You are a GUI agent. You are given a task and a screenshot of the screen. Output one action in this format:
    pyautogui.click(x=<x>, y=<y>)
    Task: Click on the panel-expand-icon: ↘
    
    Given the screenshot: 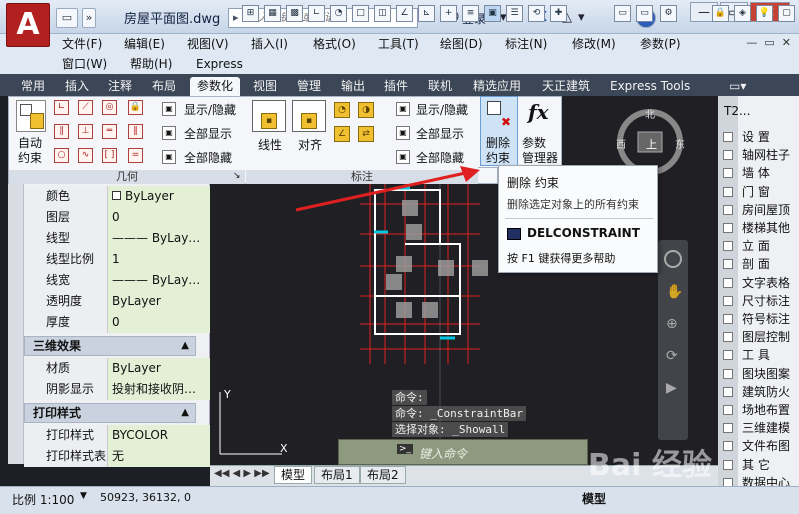 What is the action you would take?
    pyautogui.click(x=237, y=176)
    